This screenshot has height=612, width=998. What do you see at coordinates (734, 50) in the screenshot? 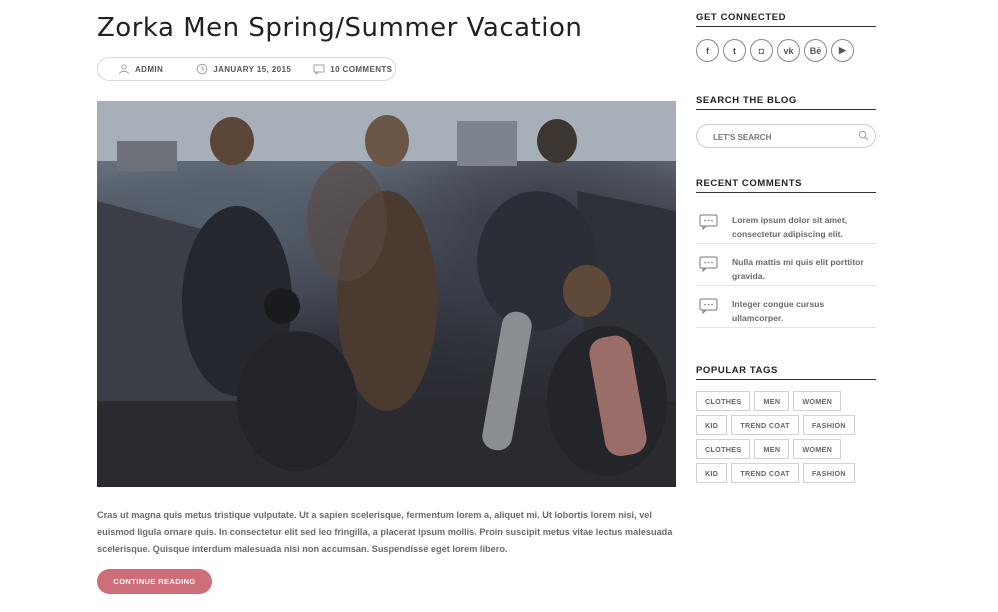
I see `twitter-icon: t` at bounding box center [734, 50].